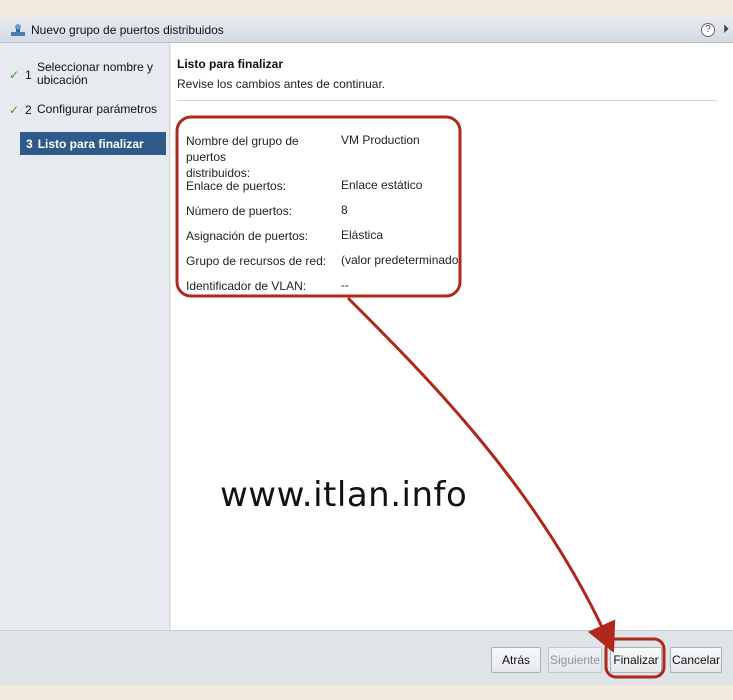 The height and width of the screenshot is (700, 733). Describe the element at coordinates (362, 235) in the screenshot. I see `summary-value: Elástica` at that location.